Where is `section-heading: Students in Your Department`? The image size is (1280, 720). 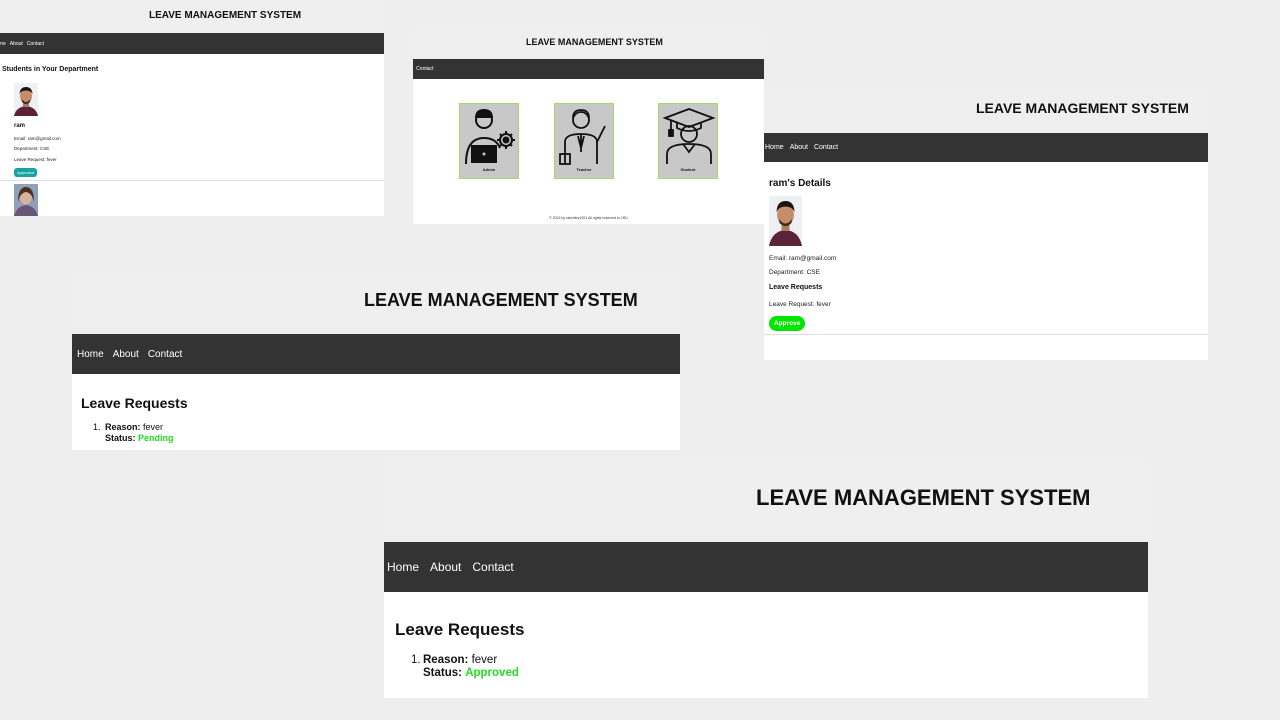 section-heading: Students in Your Department is located at coordinates (50, 69).